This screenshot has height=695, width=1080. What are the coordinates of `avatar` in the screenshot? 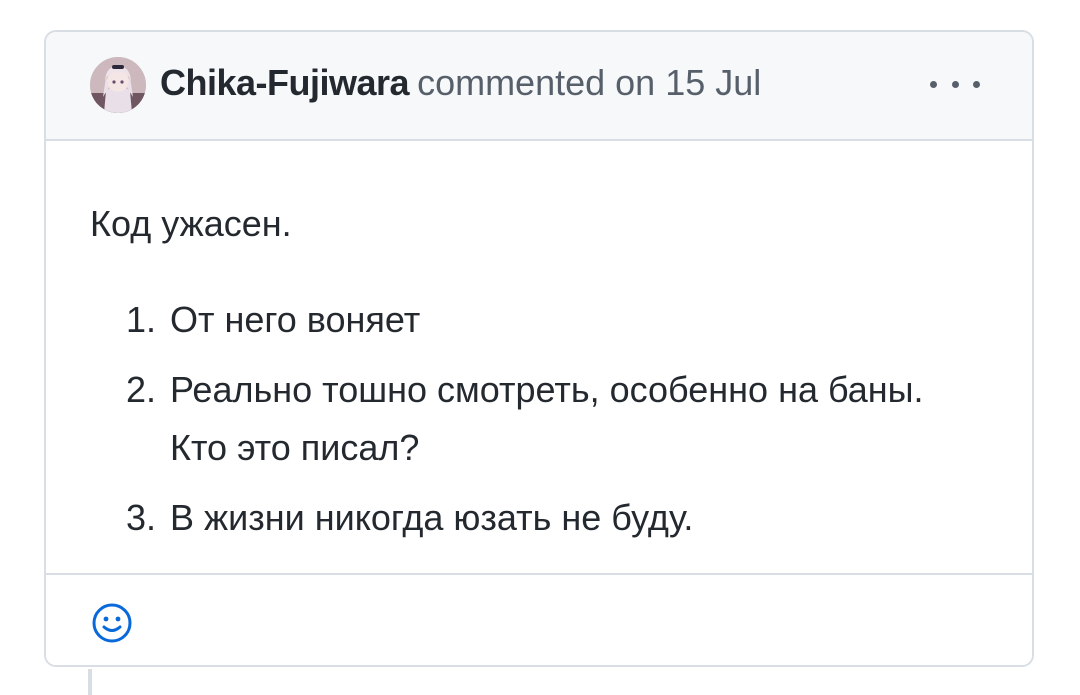 It's located at (118, 85).